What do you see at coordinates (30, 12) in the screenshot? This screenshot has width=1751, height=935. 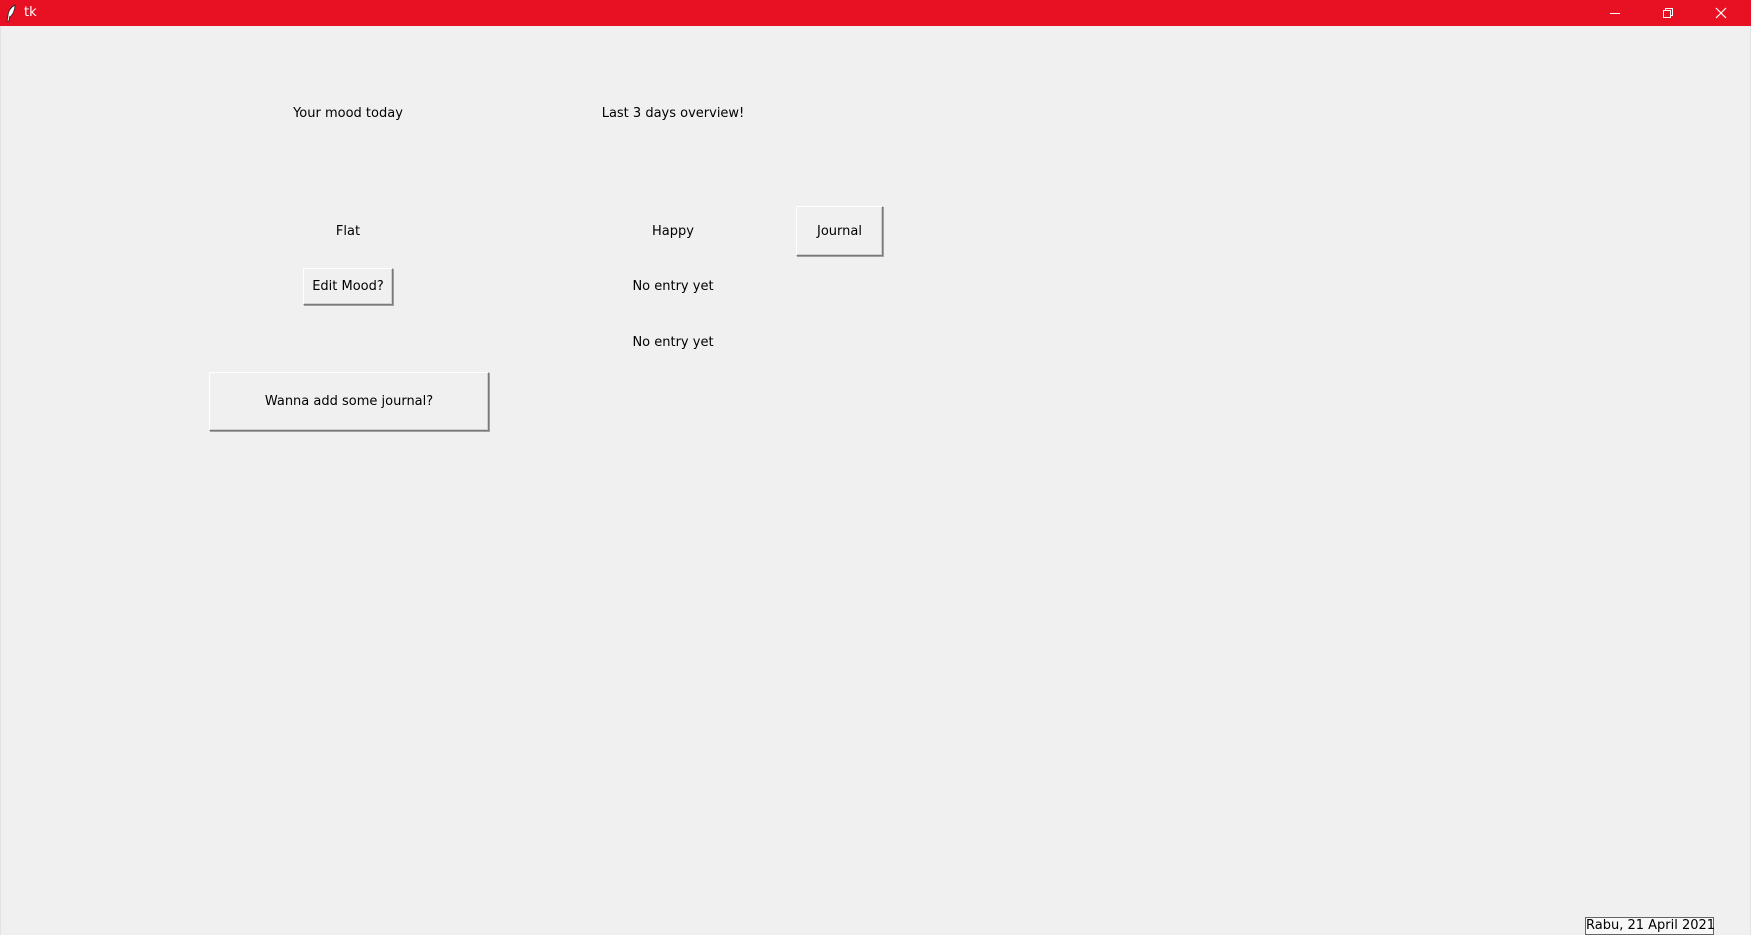 I see `window-title: tk` at bounding box center [30, 12].